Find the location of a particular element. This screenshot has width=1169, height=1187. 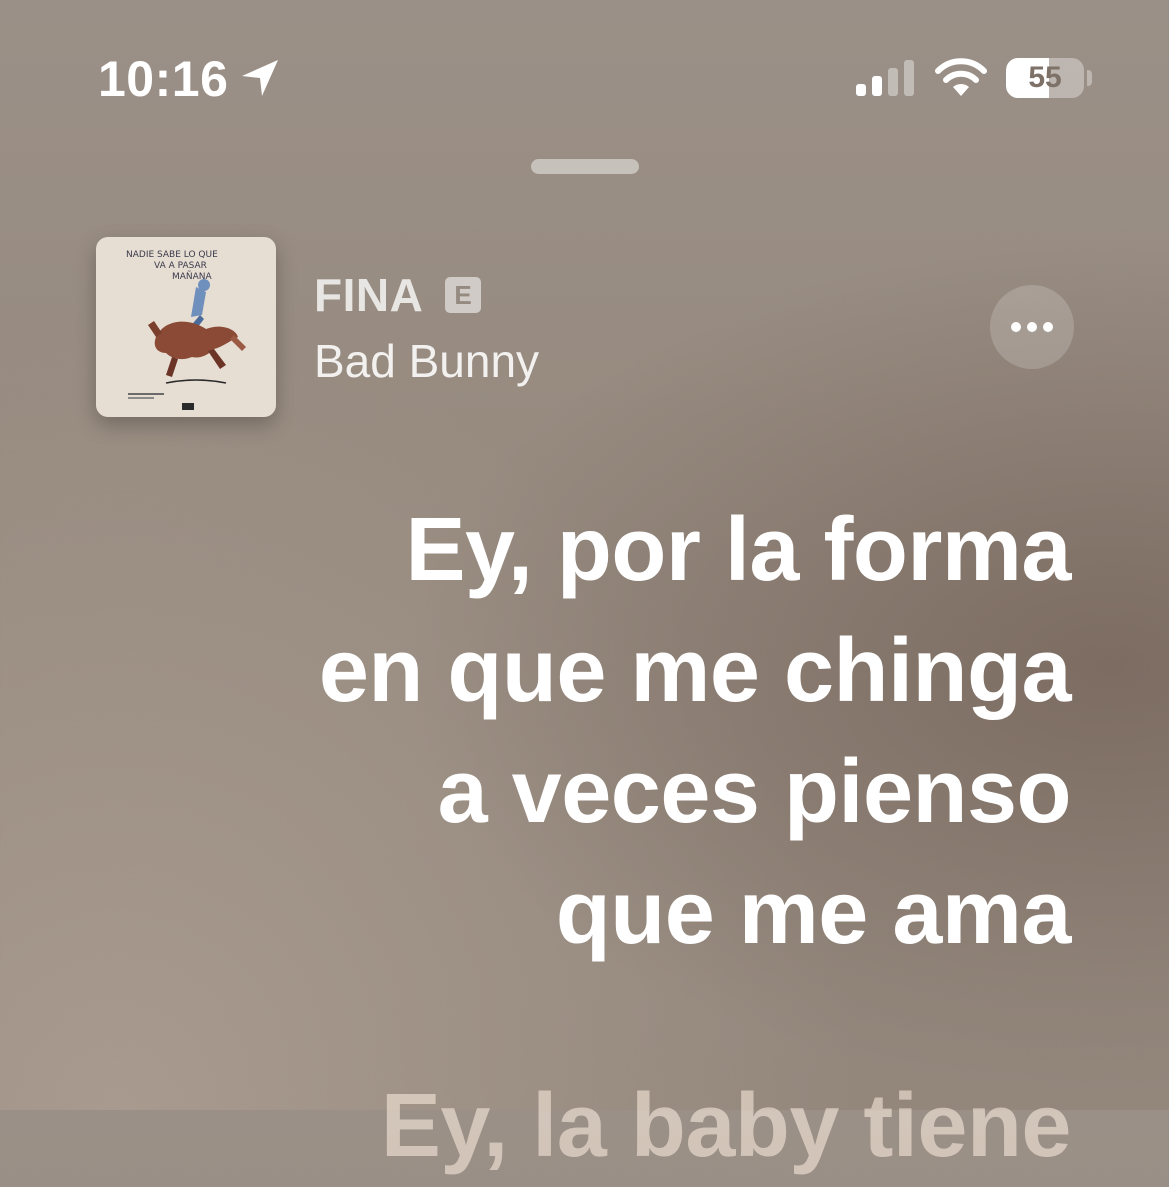

explicit-badge: E is located at coordinates (463, 295).